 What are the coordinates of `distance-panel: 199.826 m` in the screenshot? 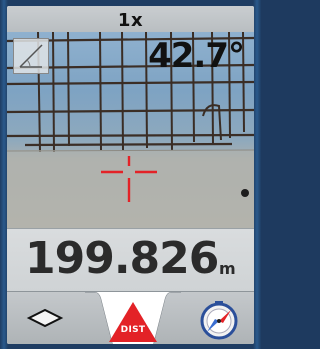 It's located at (130, 259).